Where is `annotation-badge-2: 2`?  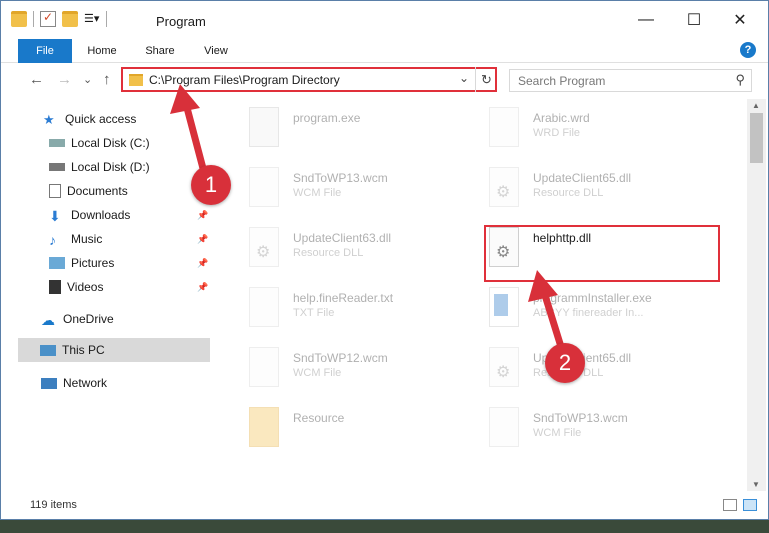
annotation-badge-2: 2 is located at coordinates (565, 363).